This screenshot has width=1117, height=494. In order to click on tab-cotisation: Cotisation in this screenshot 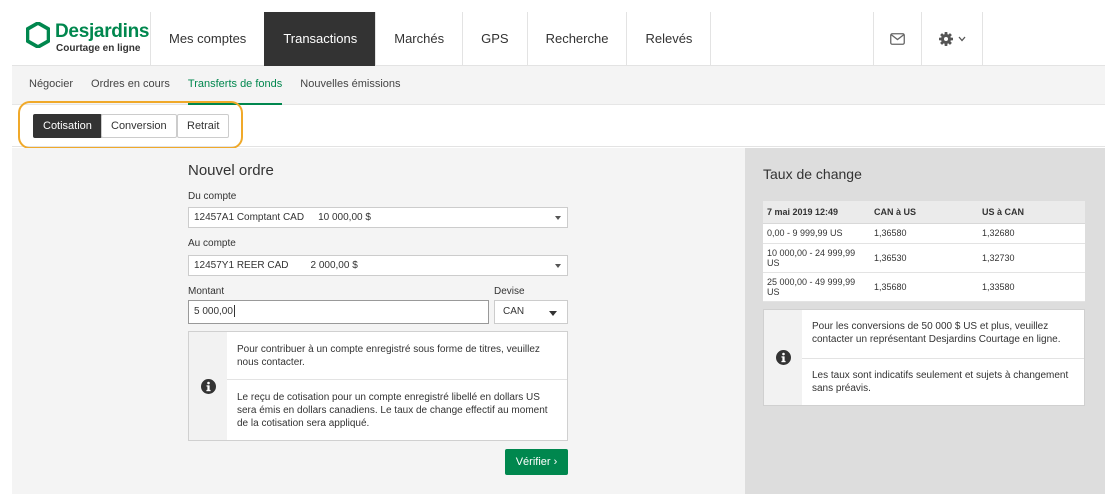, I will do `click(67, 126)`.